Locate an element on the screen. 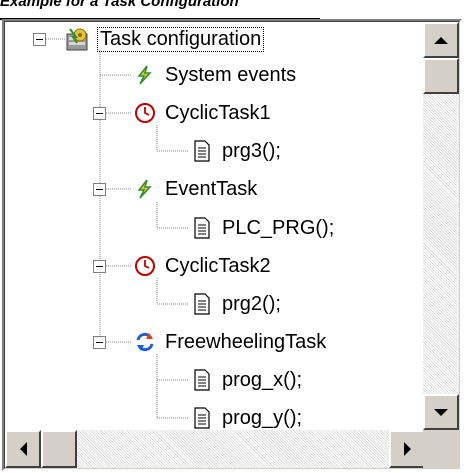 The width and height of the screenshot is (464, 473). arrow-left-icon is located at coordinates (23, 449).